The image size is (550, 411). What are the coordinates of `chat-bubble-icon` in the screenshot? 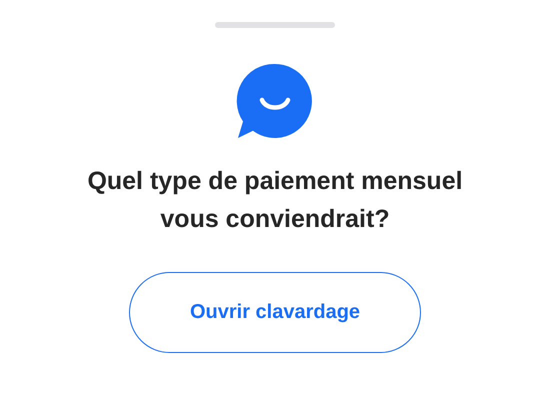 It's located at (275, 101).